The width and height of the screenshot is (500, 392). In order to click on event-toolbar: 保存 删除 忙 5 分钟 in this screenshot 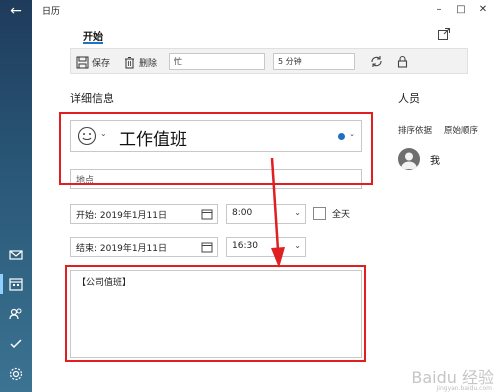, I will do `click(269, 61)`.